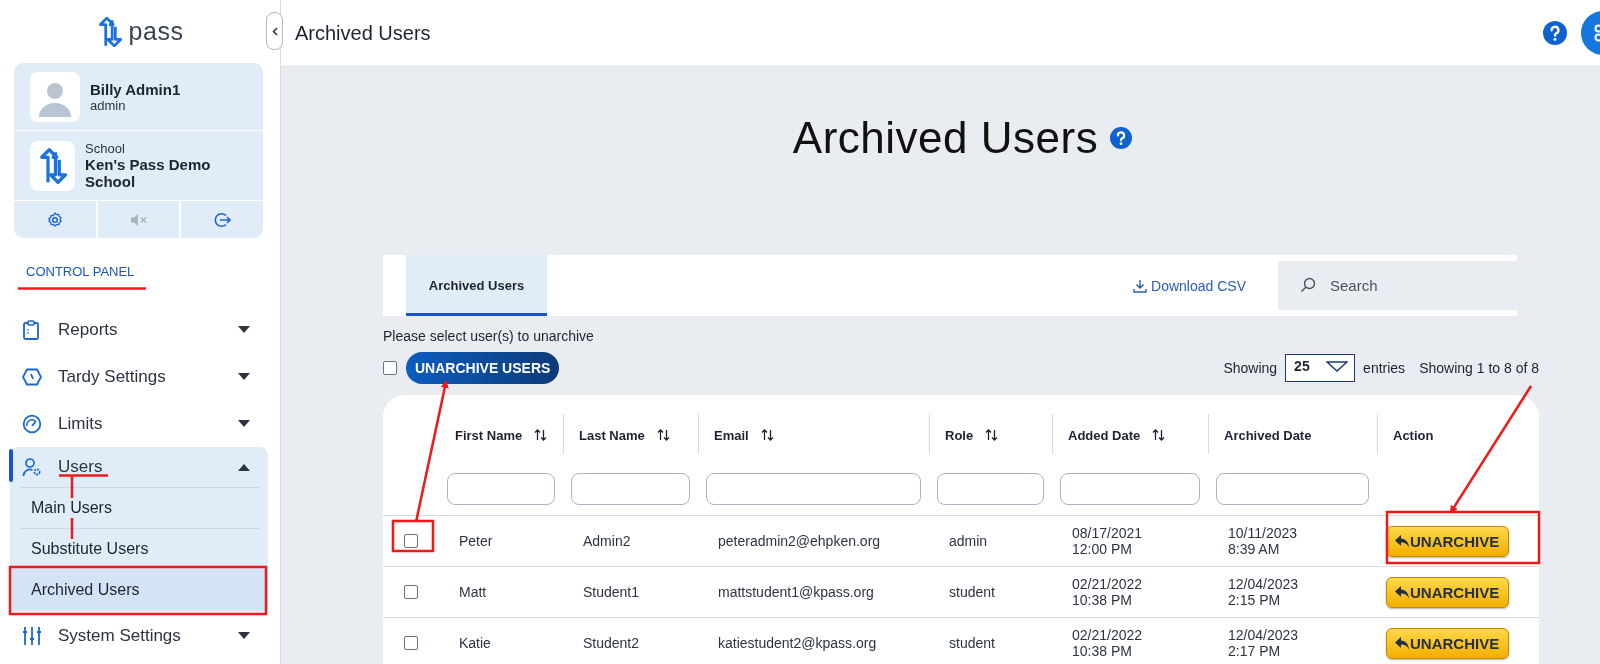  Describe the element at coordinates (148, 173) in the screenshot. I see `school-name: Ken's Pass Demo School` at that location.